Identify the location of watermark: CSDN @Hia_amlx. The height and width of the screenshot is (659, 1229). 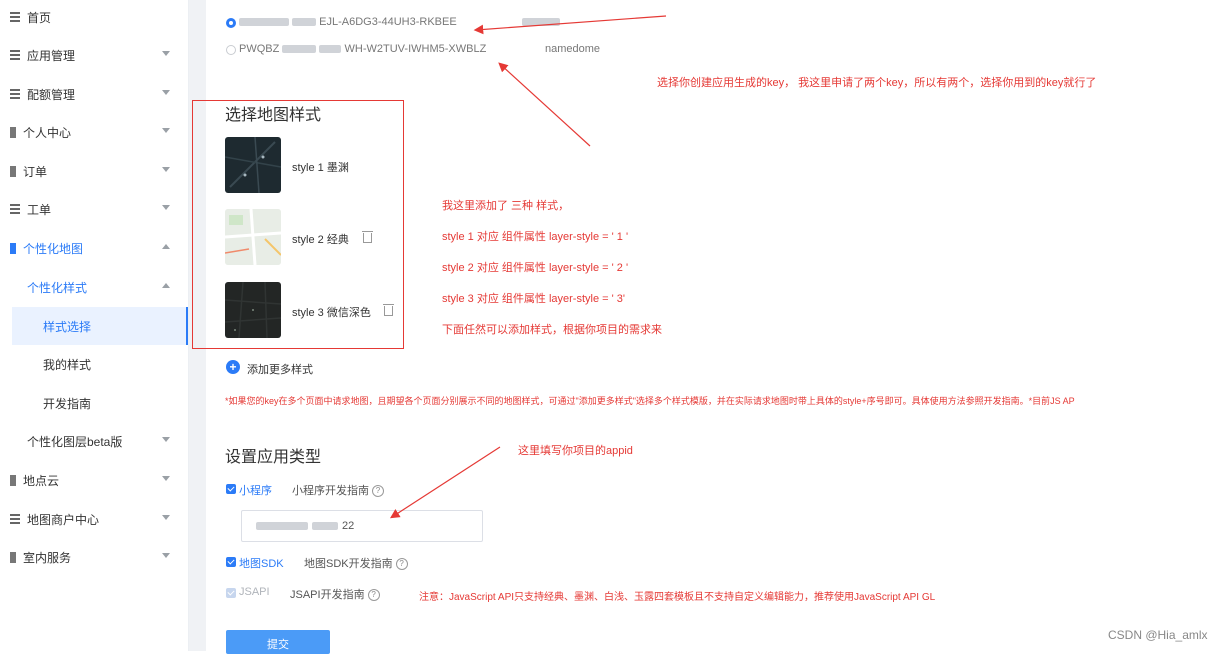
(1158, 635).